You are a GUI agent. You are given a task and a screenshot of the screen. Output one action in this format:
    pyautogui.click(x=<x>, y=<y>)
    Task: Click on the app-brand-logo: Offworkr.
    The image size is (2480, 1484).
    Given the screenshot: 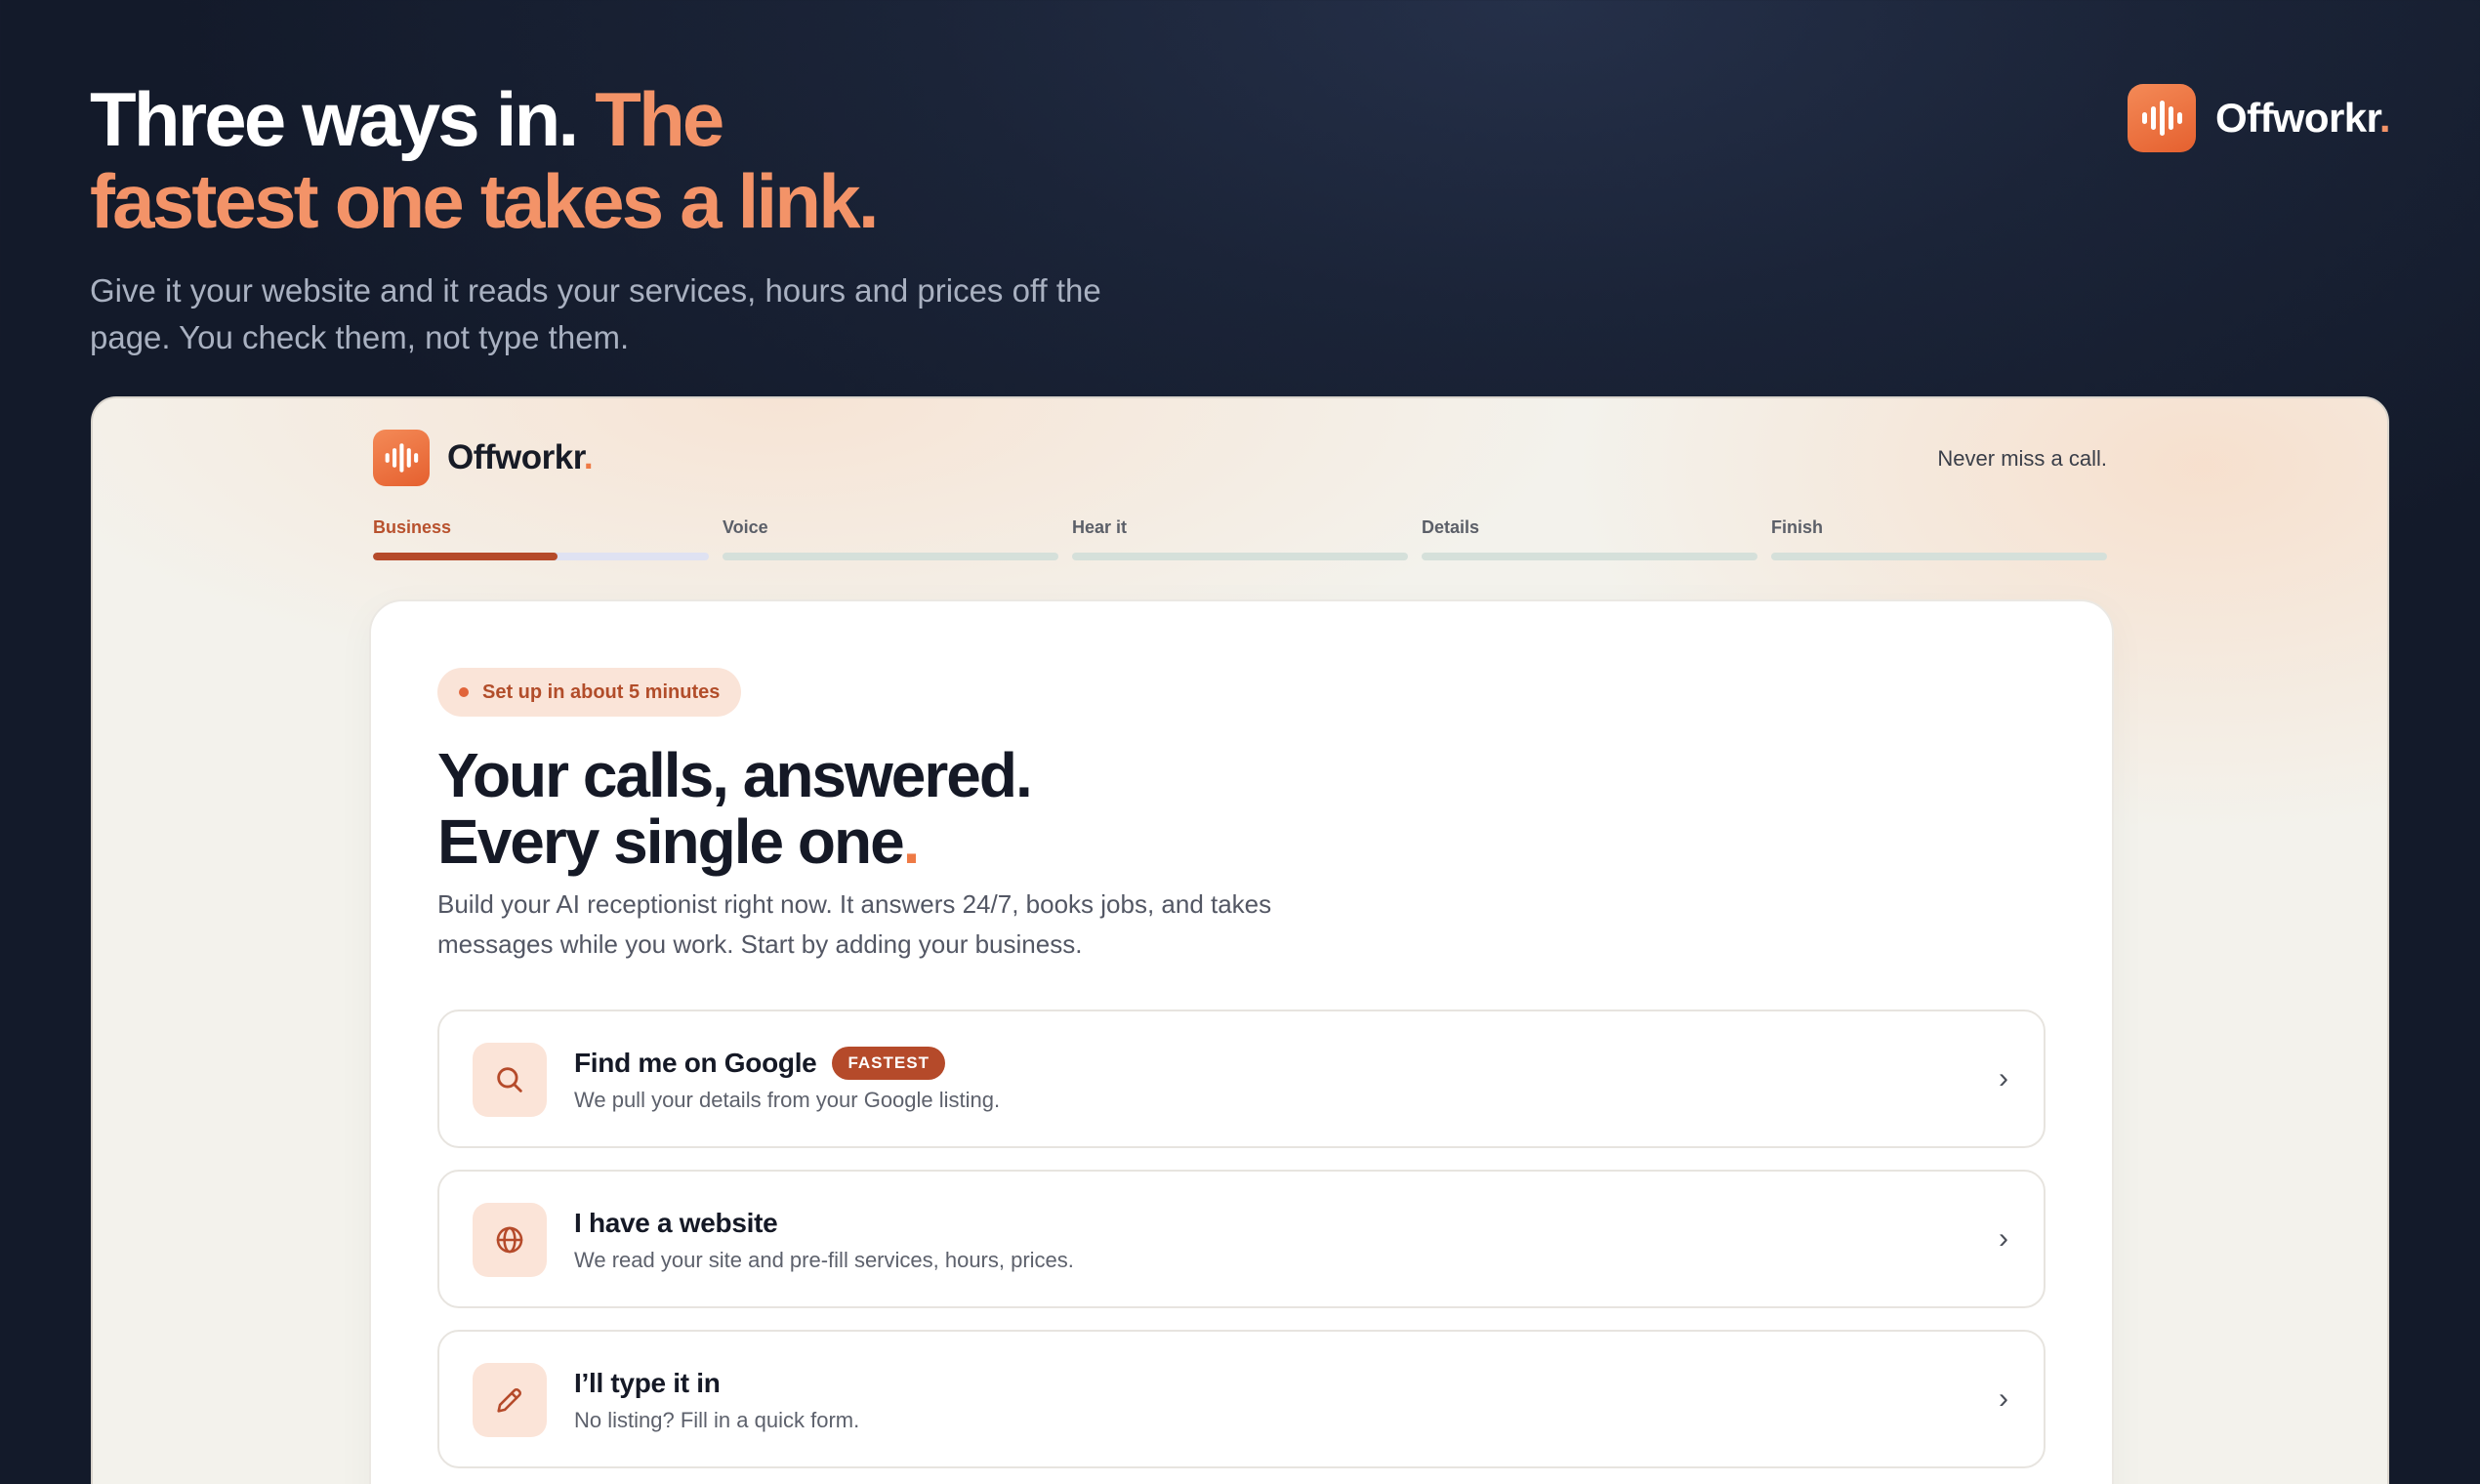 What is the action you would take?
    pyautogui.click(x=483, y=458)
    